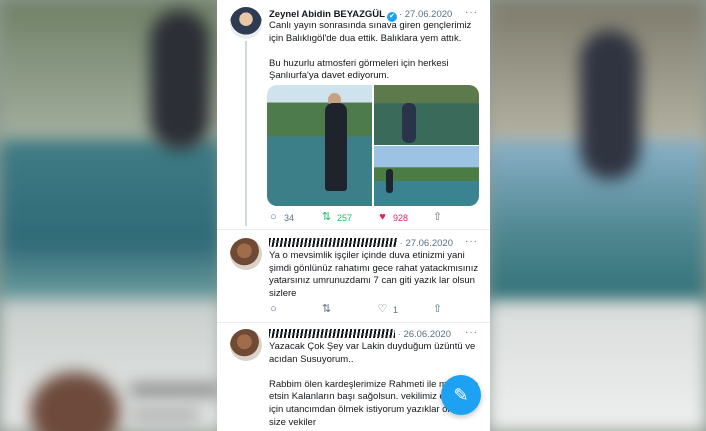 Image resolution: width=706 pixels, height=431 pixels. What do you see at coordinates (336, 217) in the screenshot?
I see `retweet-button: ⇅ 257` at bounding box center [336, 217].